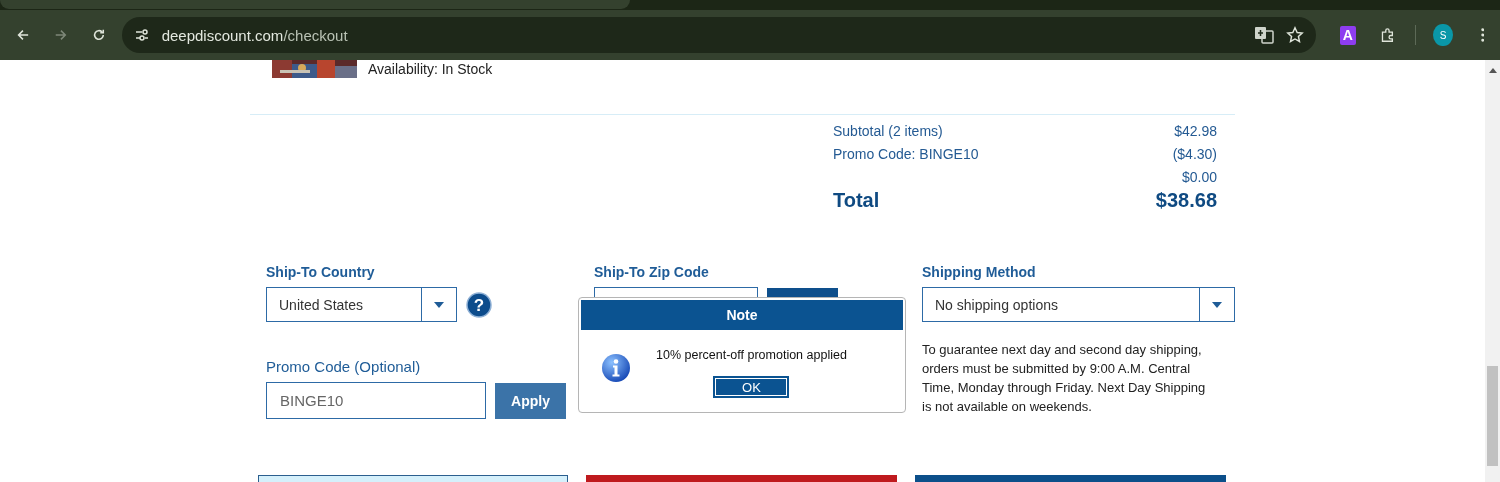  Describe the element at coordinates (616, 368) in the screenshot. I see `info-icon` at that location.